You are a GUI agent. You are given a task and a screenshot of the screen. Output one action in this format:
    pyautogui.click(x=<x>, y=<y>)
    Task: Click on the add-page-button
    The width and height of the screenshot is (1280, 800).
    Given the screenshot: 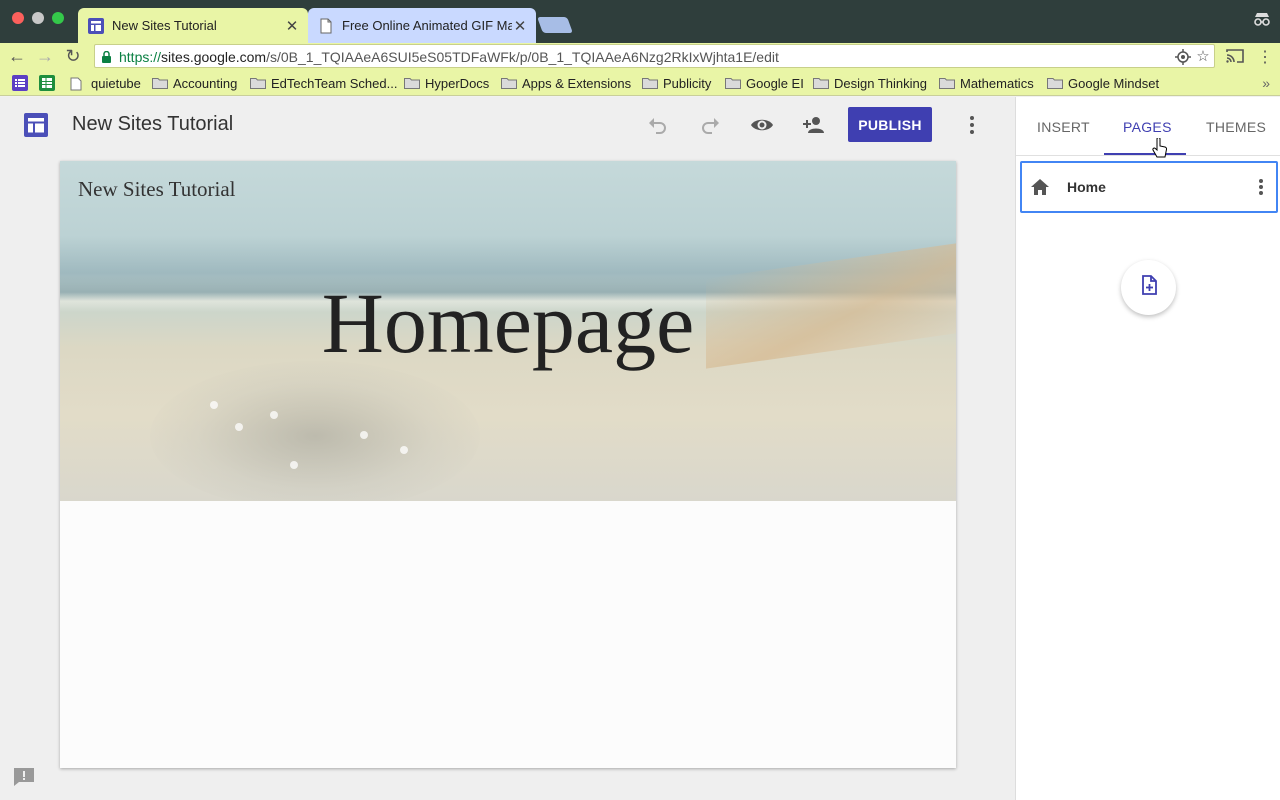 What is the action you would take?
    pyautogui.click(x=1148, y=287)
    